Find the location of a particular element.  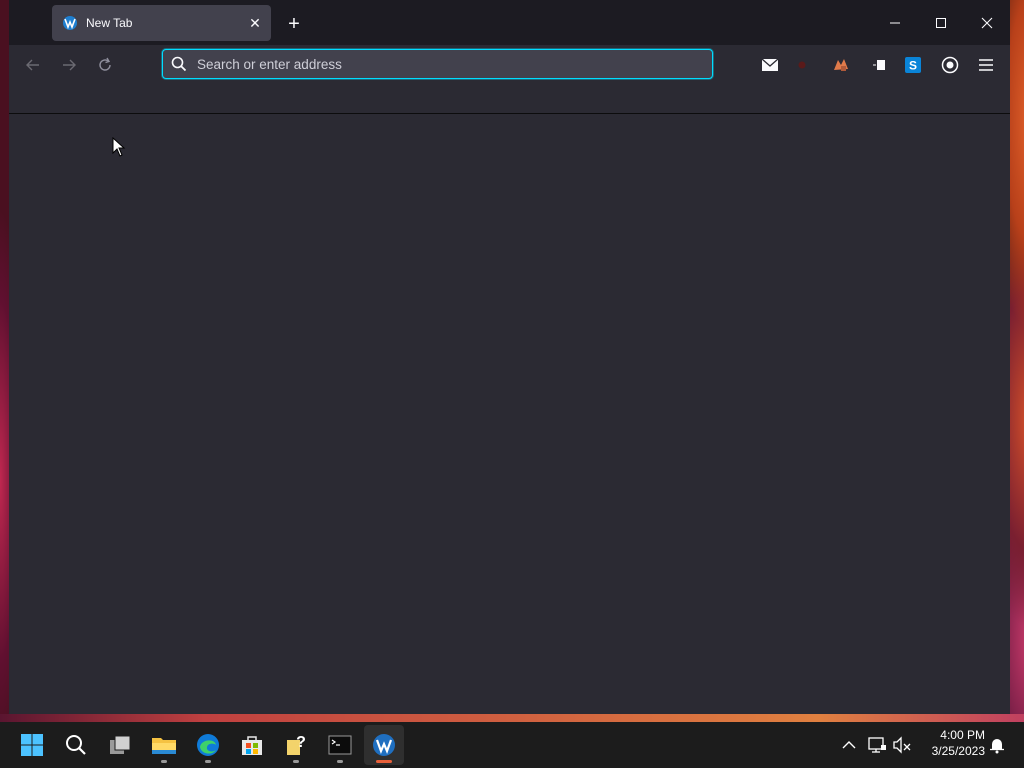

app-menu-button is located at coordinates (986, 65).